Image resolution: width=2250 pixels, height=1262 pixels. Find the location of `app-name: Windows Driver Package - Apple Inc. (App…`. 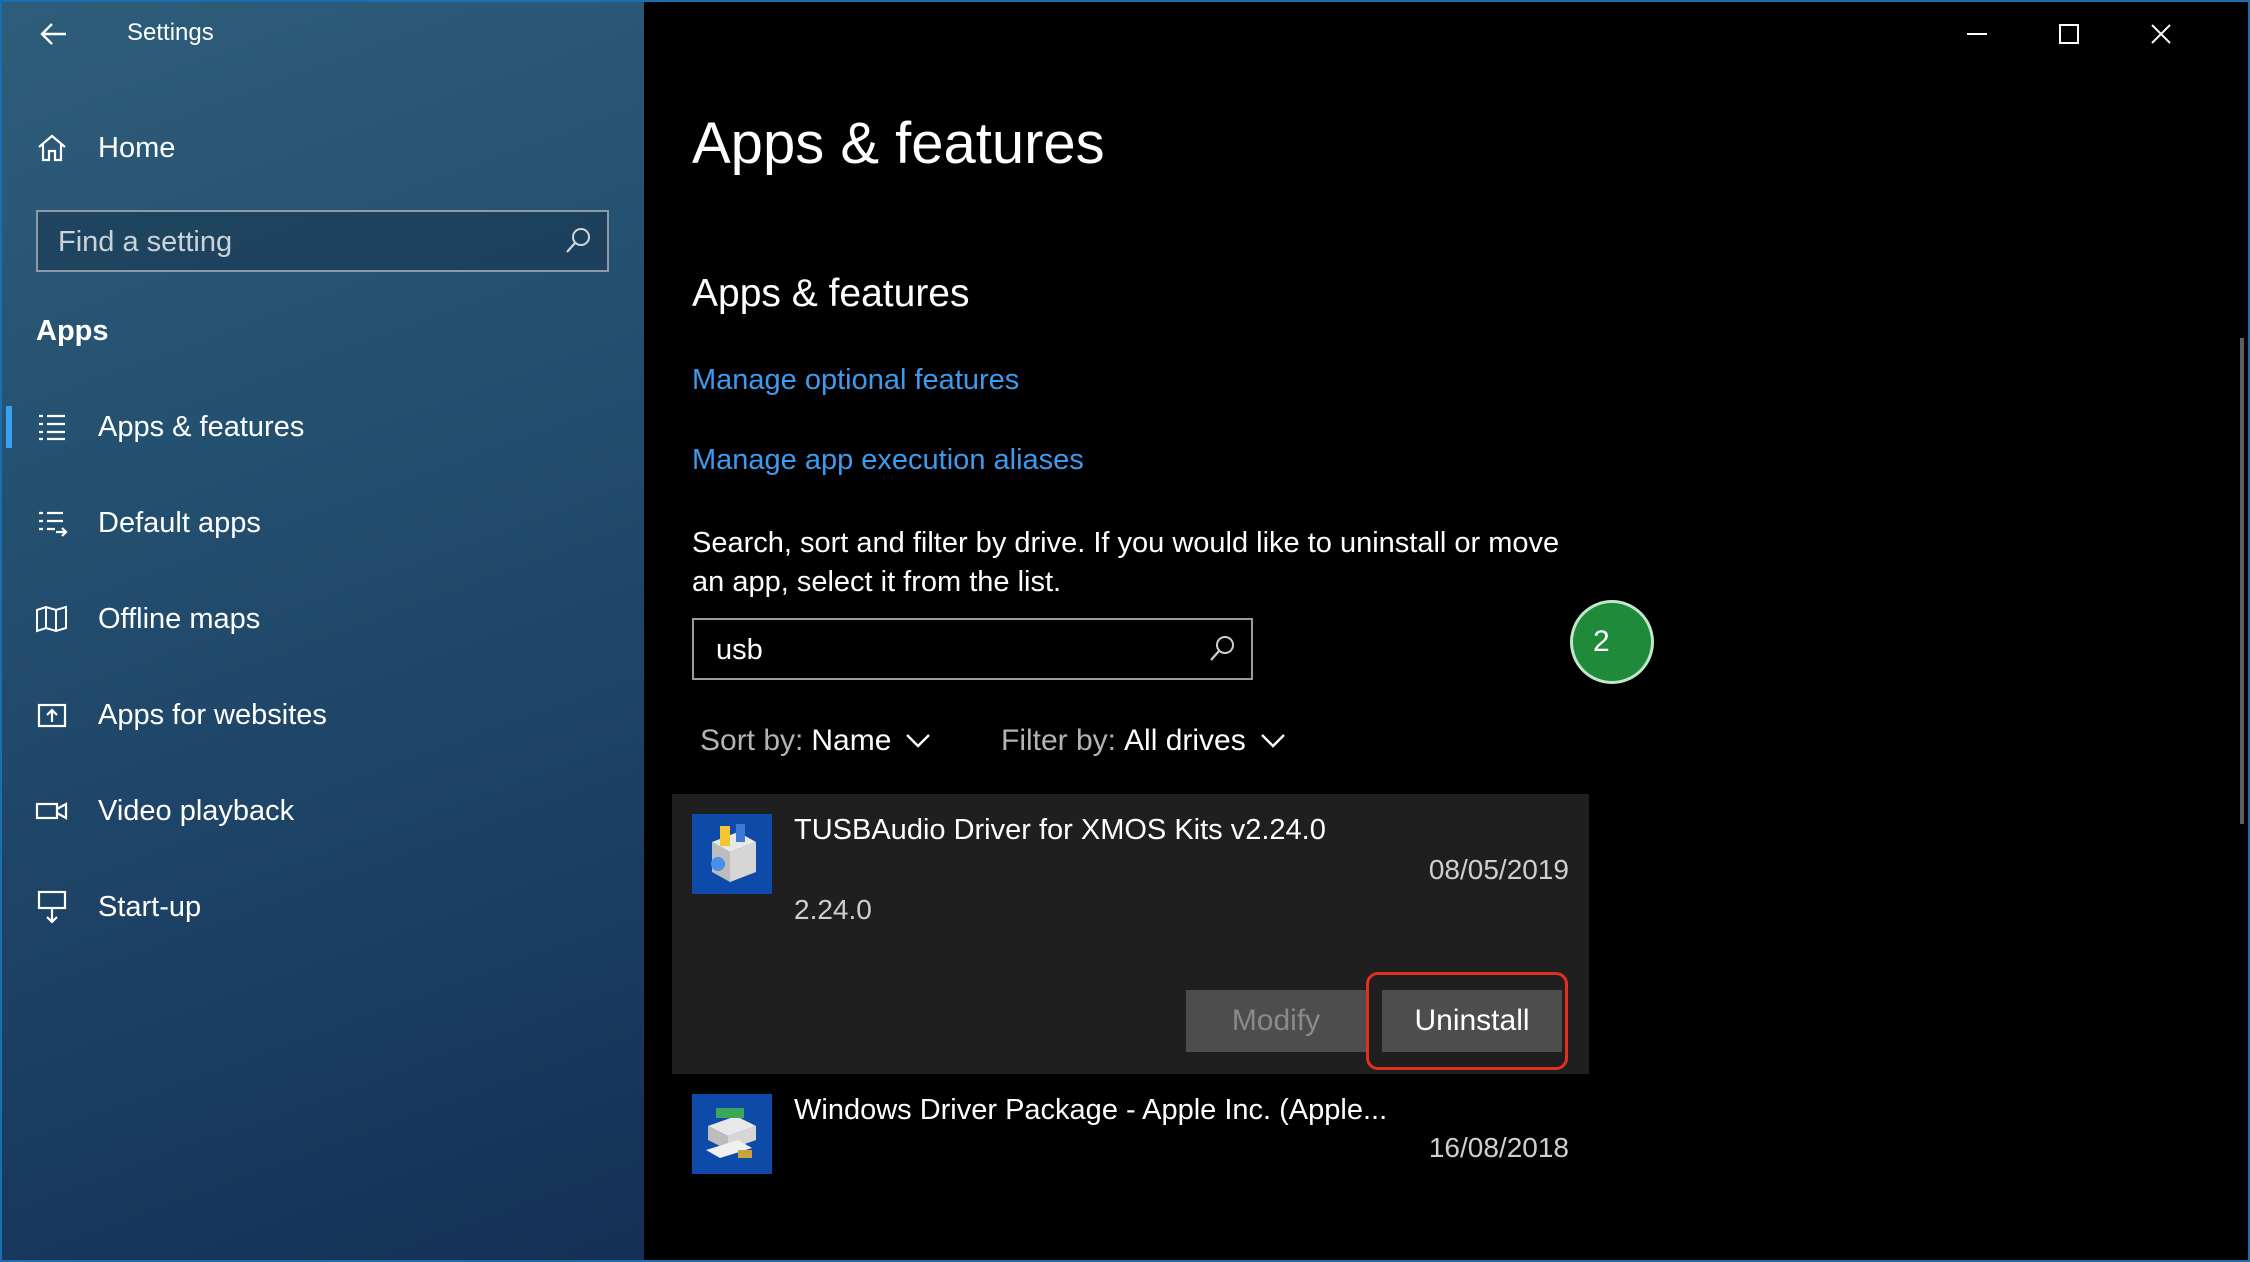

app-name: Windows Driver Package - Apple Inc. (App… is located at coordinates (1091, 1110).